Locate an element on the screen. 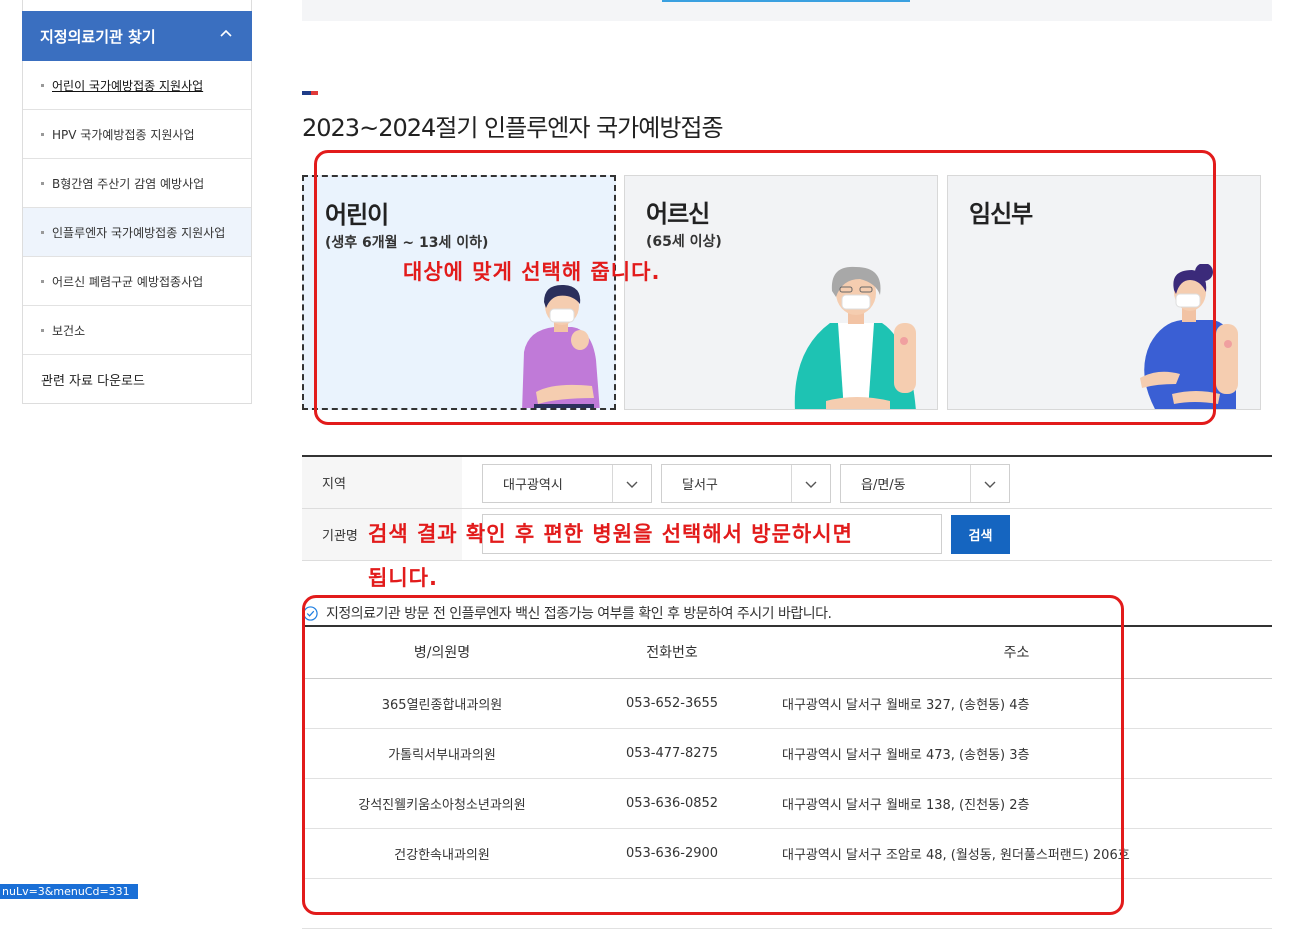 The height and width of the screenshot is (929, 1291). cell-name: 가톨릭서부내과의원 is located at coordinates (442, 753).